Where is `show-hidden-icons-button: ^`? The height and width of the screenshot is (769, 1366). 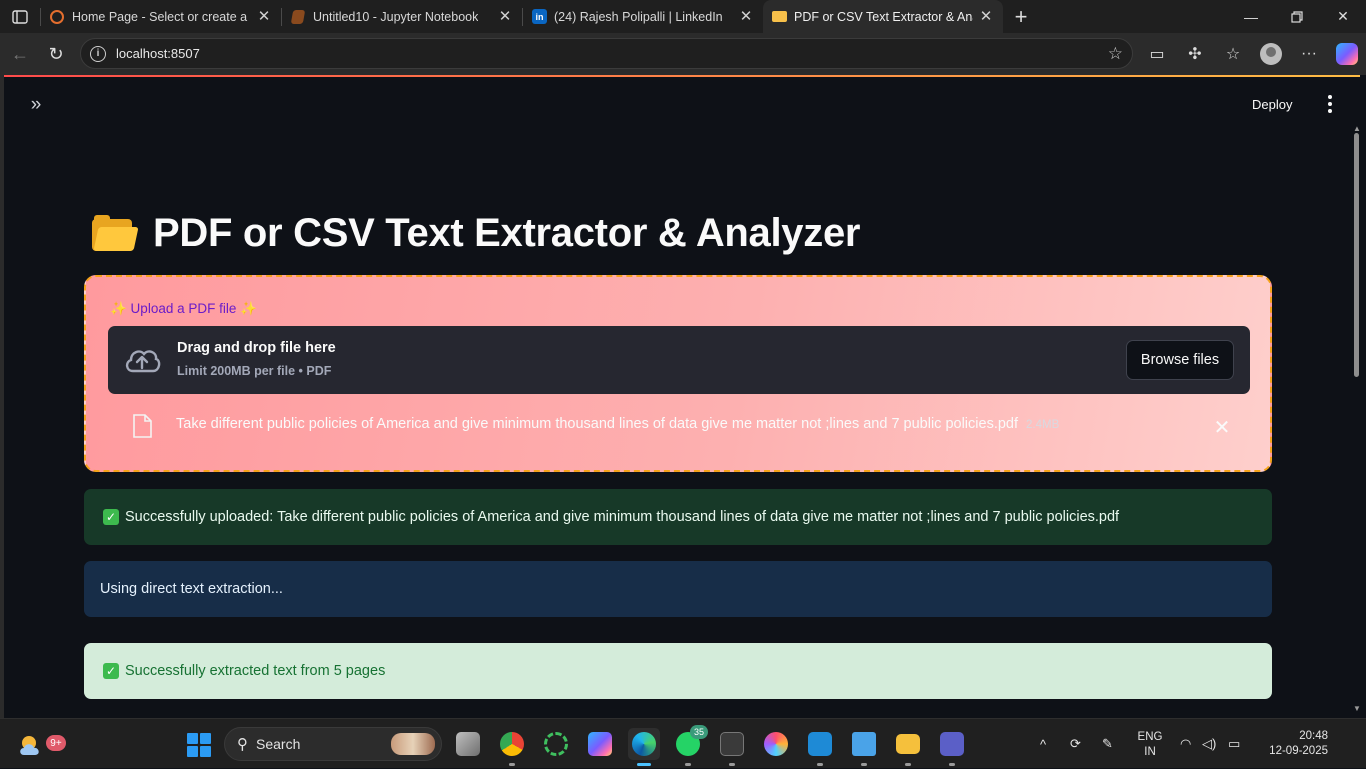 show-hidden-icons-button: ^ is located at coordinates (1043, 744).